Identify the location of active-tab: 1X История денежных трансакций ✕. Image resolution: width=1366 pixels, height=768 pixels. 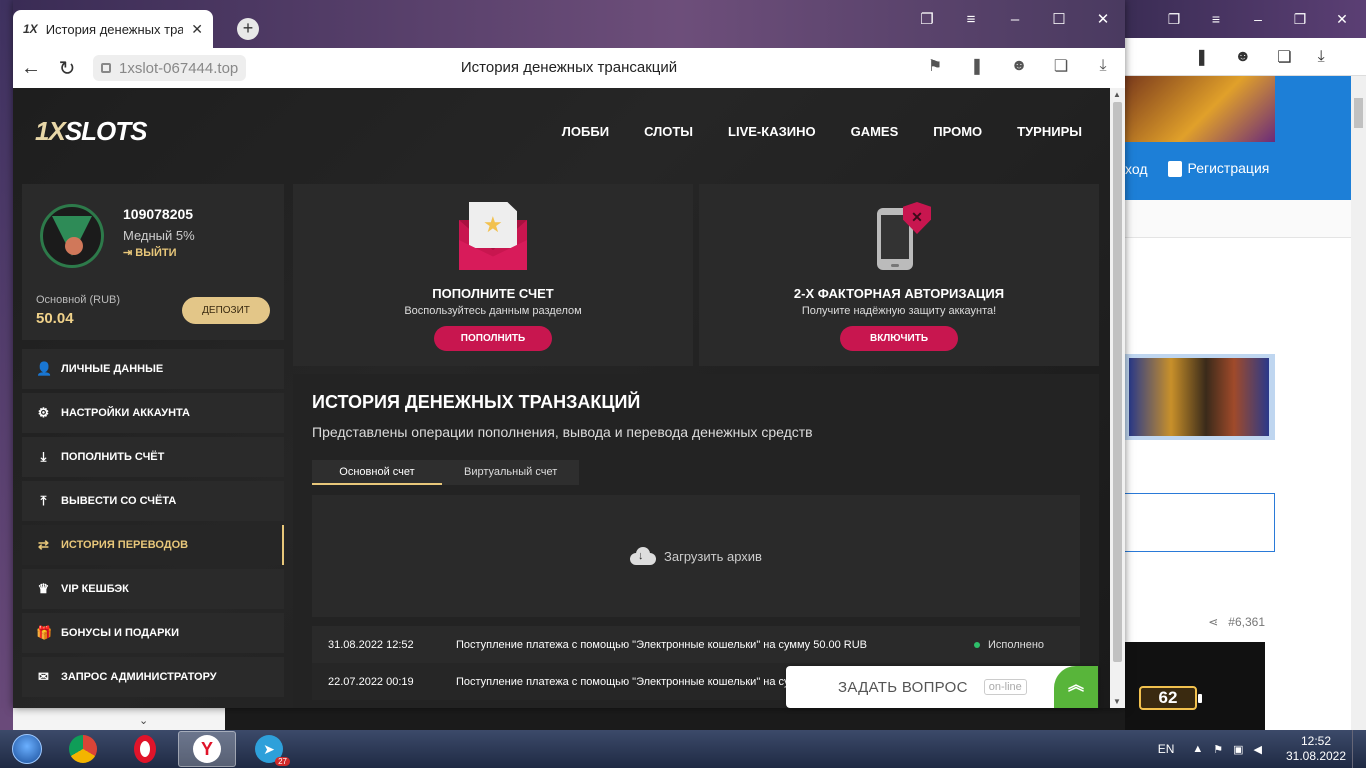
(113, 29).